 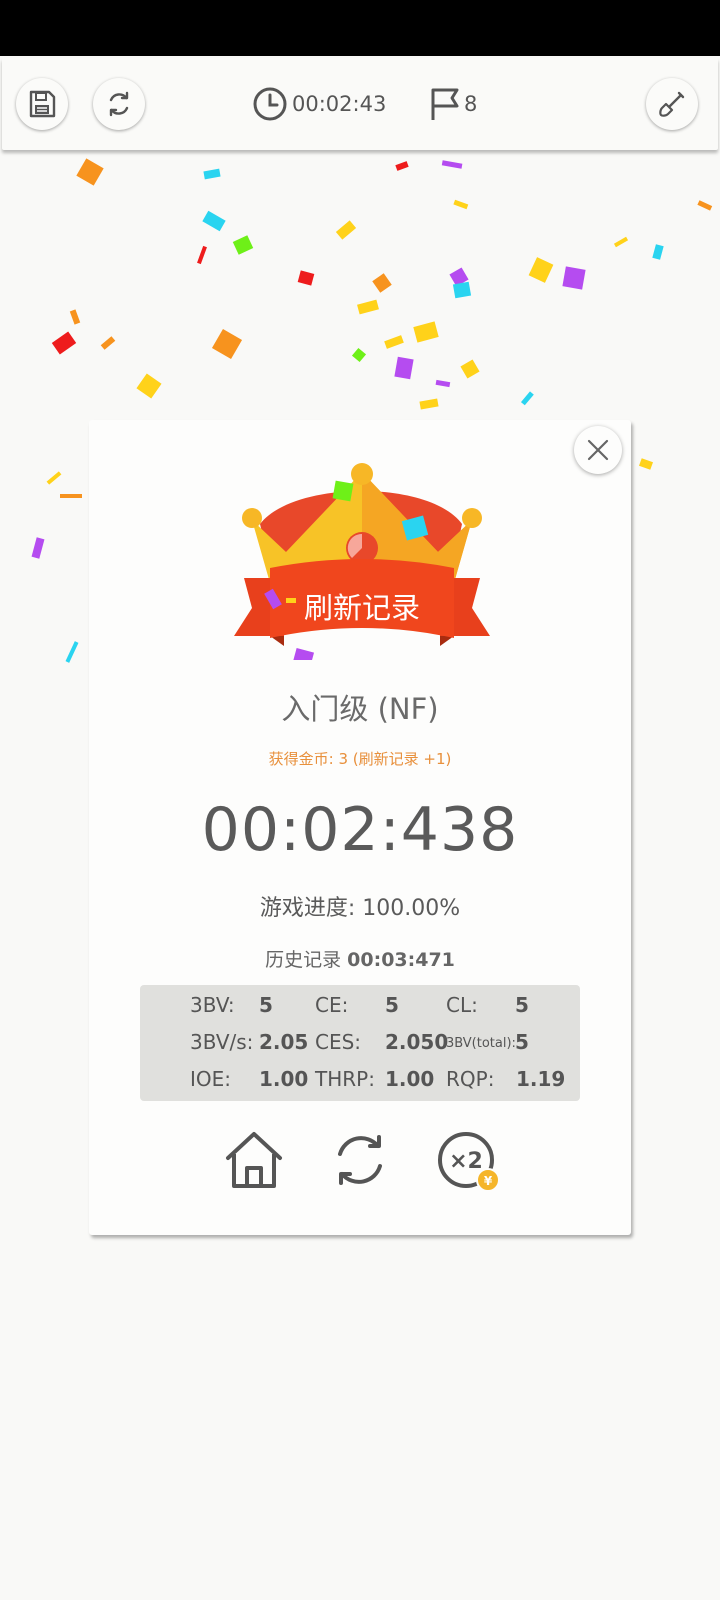 I want to click on final-time: 00:02:438, so click(x=360, y=830).